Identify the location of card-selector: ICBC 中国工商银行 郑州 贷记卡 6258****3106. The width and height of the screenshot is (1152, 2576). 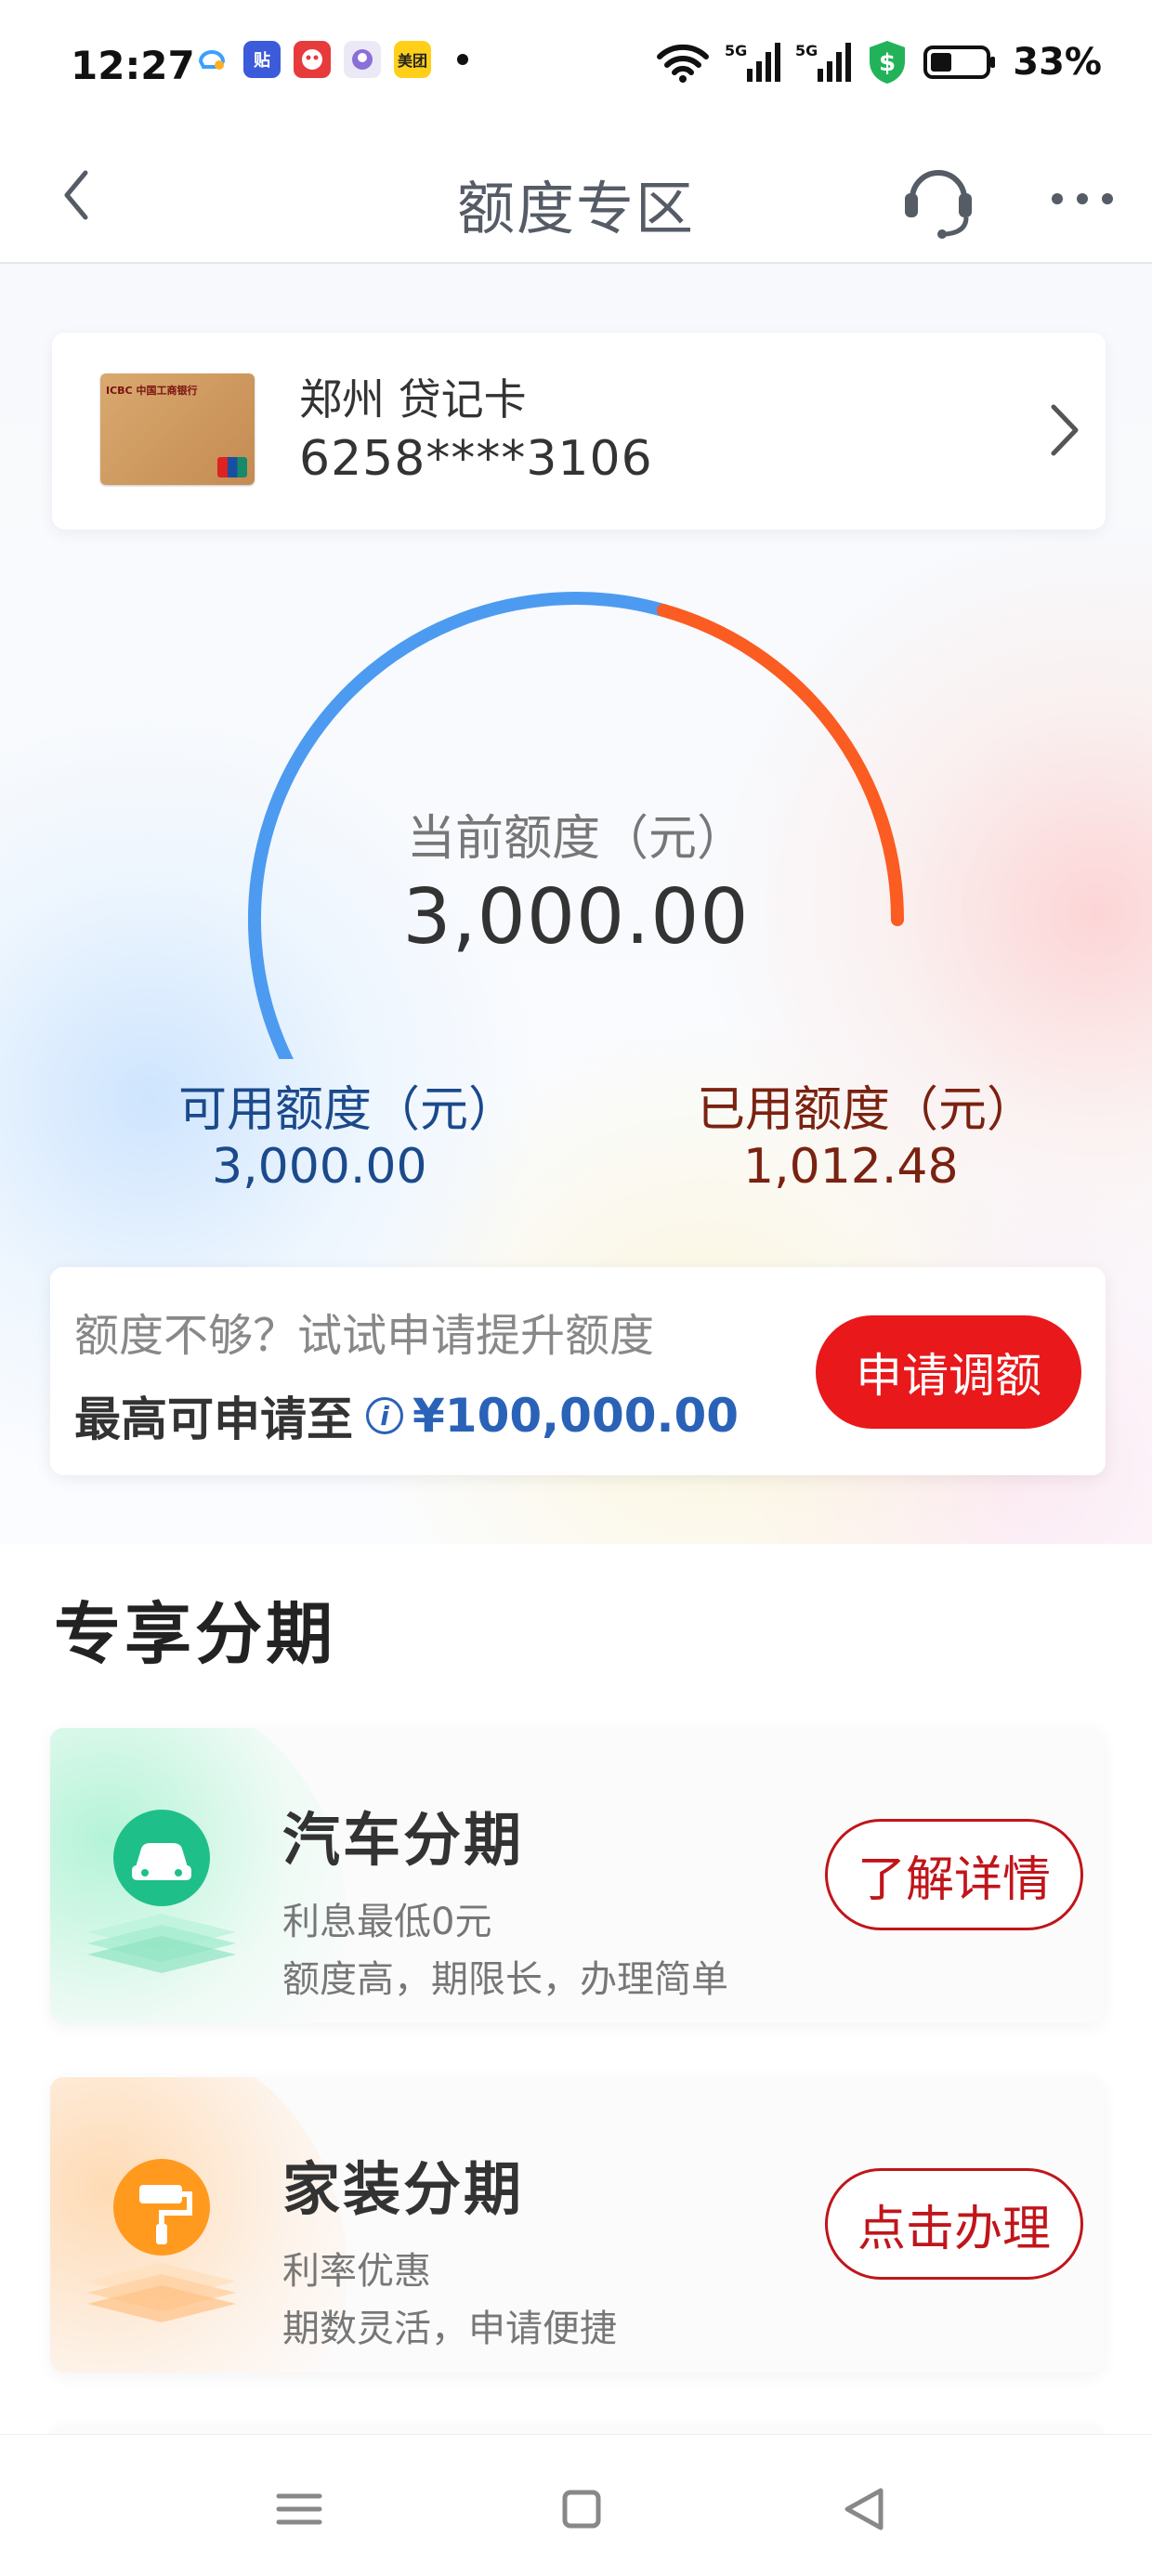
(579, 431).